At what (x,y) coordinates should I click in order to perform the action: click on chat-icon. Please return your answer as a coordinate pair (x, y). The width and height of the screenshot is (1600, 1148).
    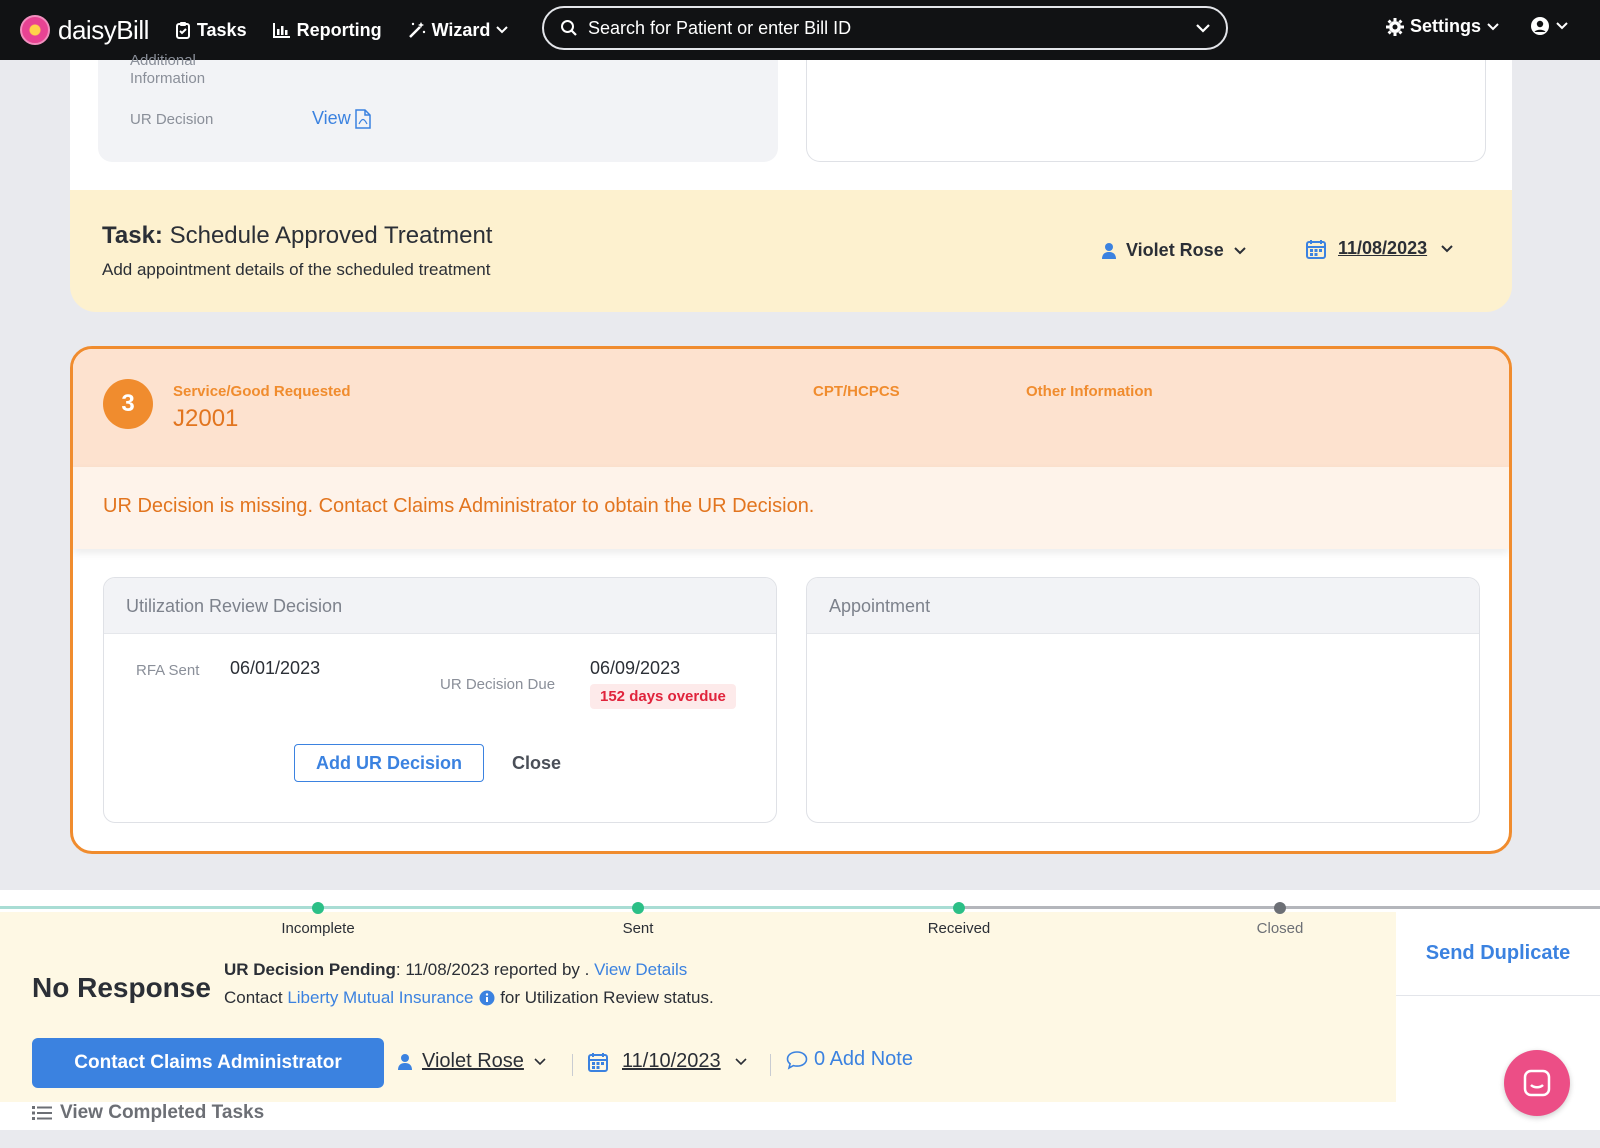
    Looking at the image, I should click on (1537, 1083).